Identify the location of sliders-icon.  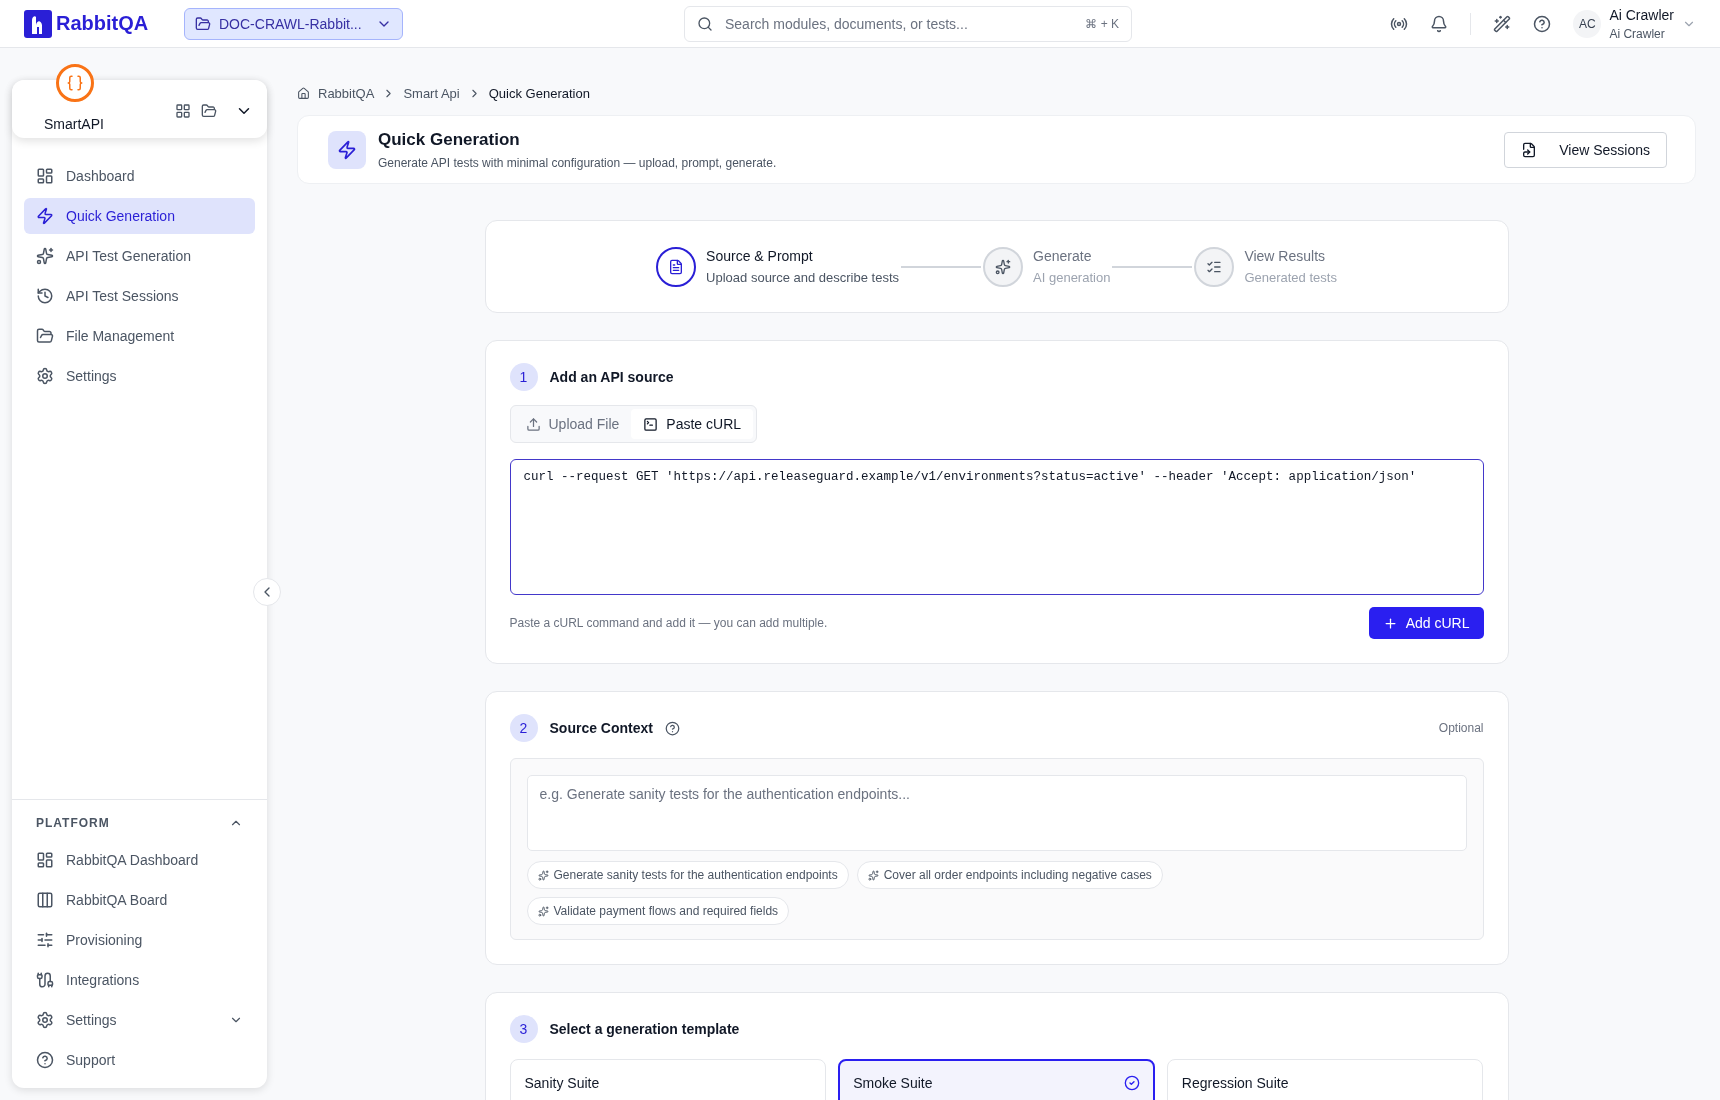
(45, 940).